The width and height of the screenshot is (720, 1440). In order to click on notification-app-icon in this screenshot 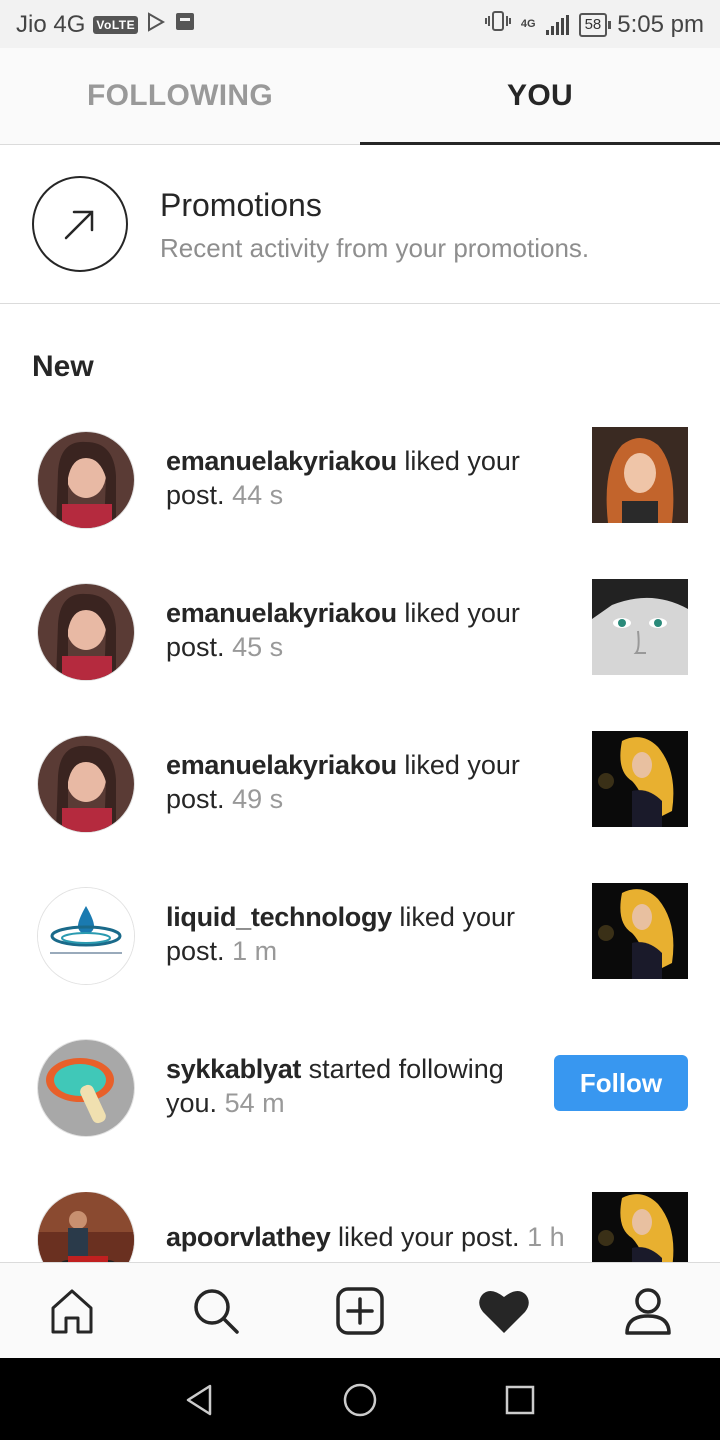, I will do `click(185, 24)`.